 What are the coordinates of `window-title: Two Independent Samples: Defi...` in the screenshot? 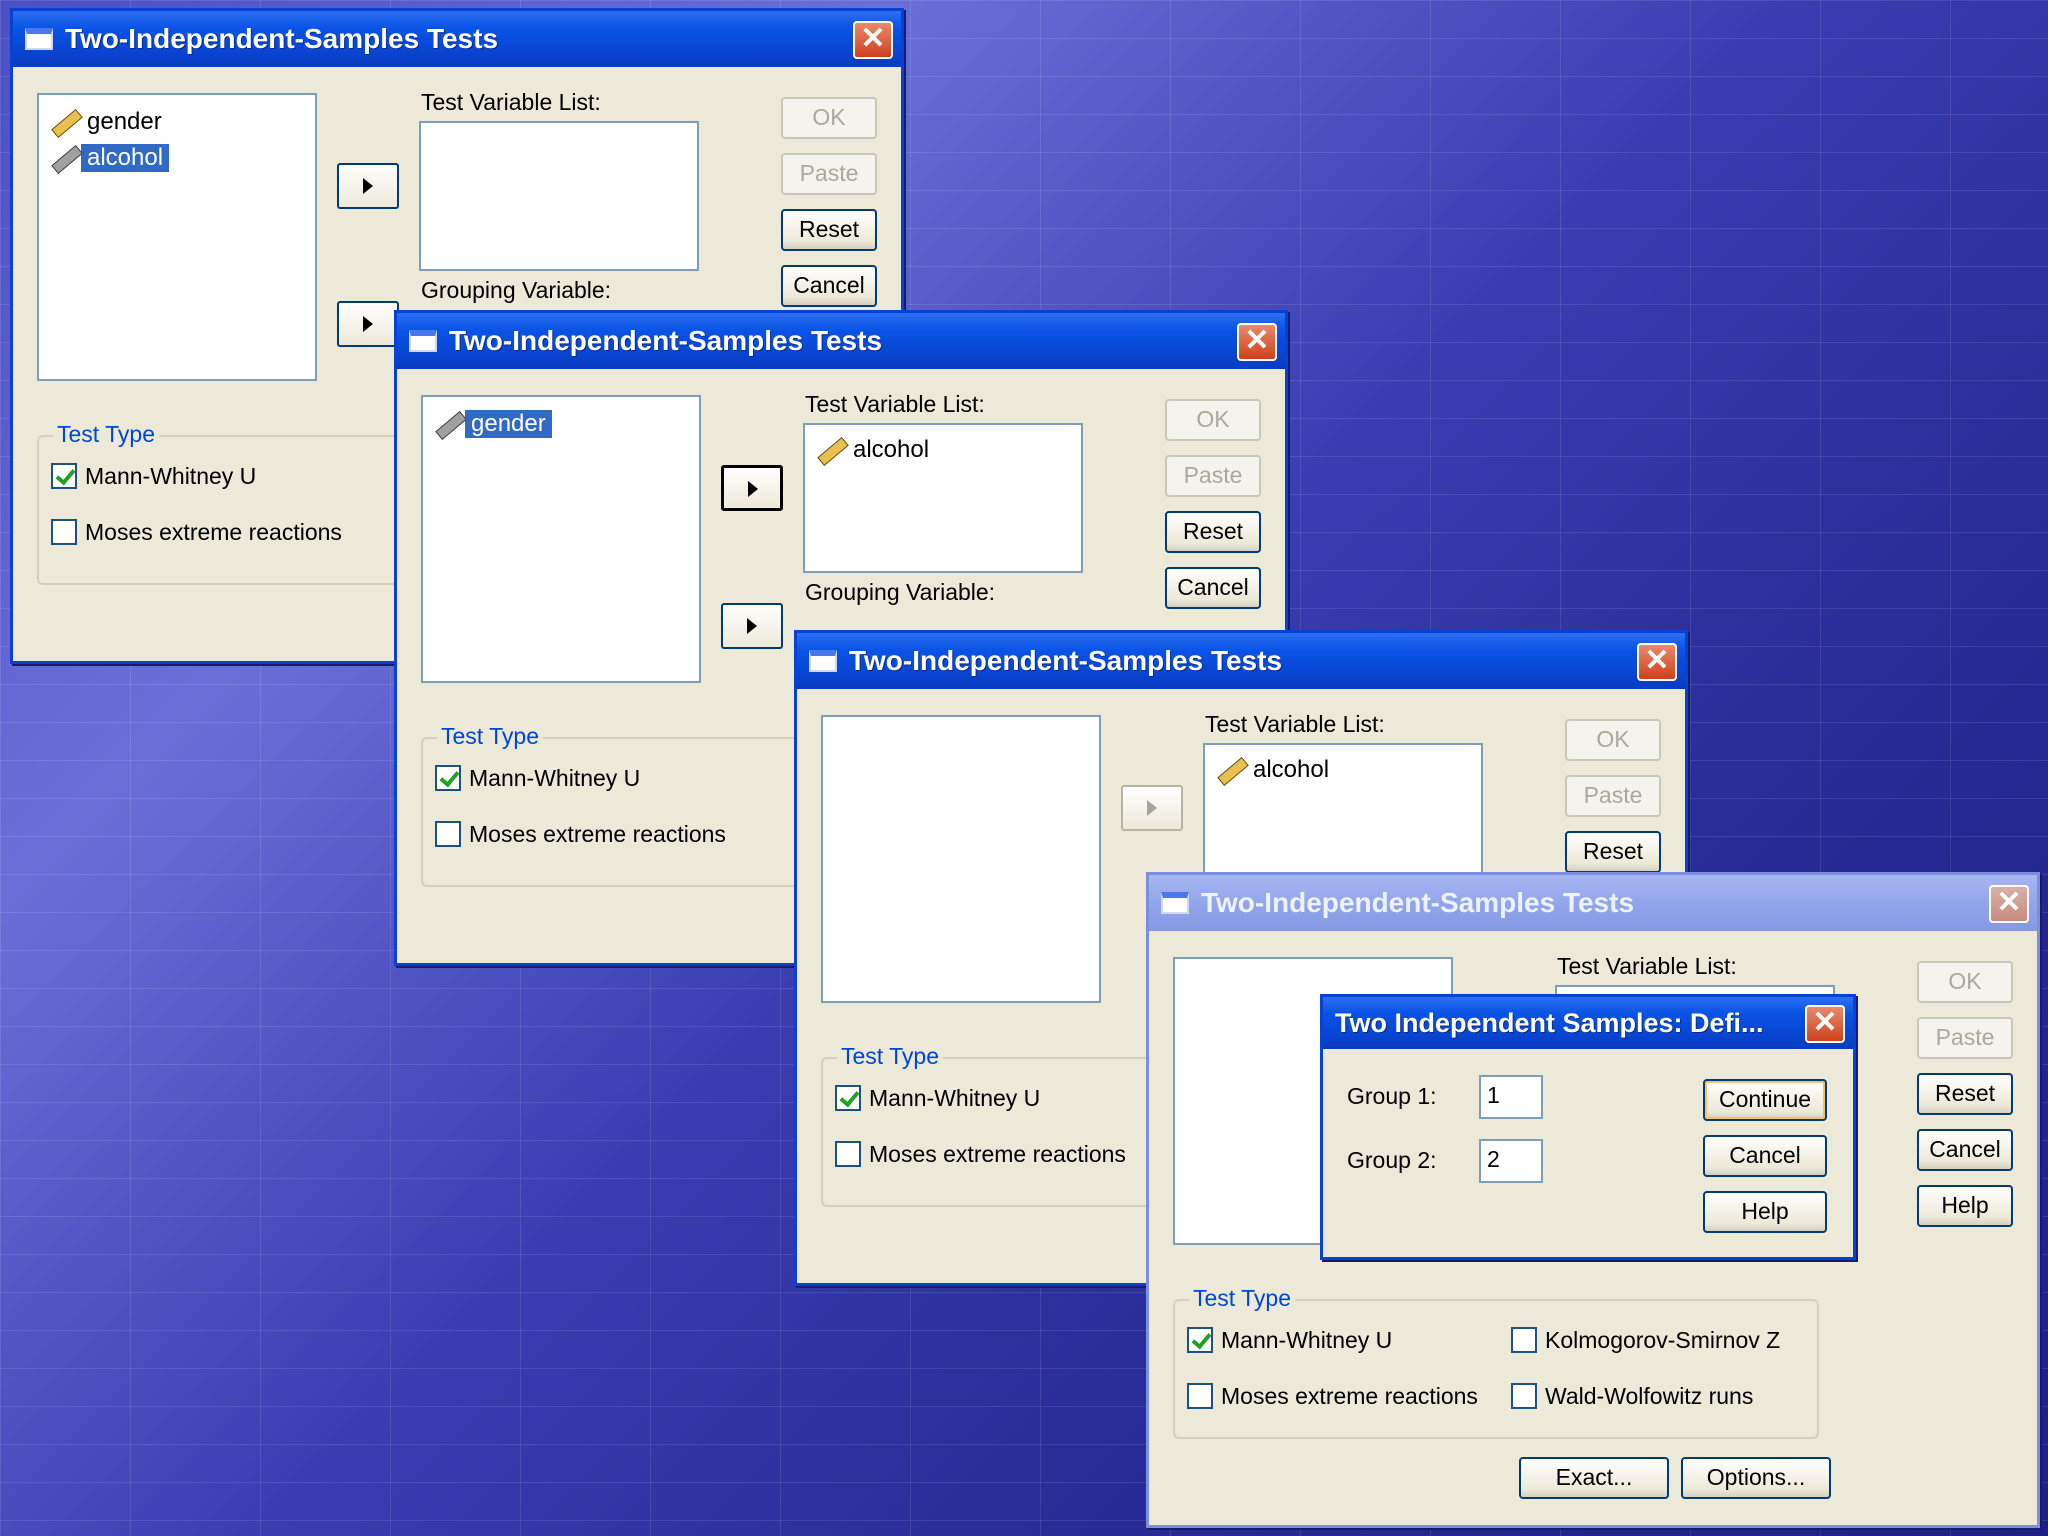 It's located at (1549, 1022).